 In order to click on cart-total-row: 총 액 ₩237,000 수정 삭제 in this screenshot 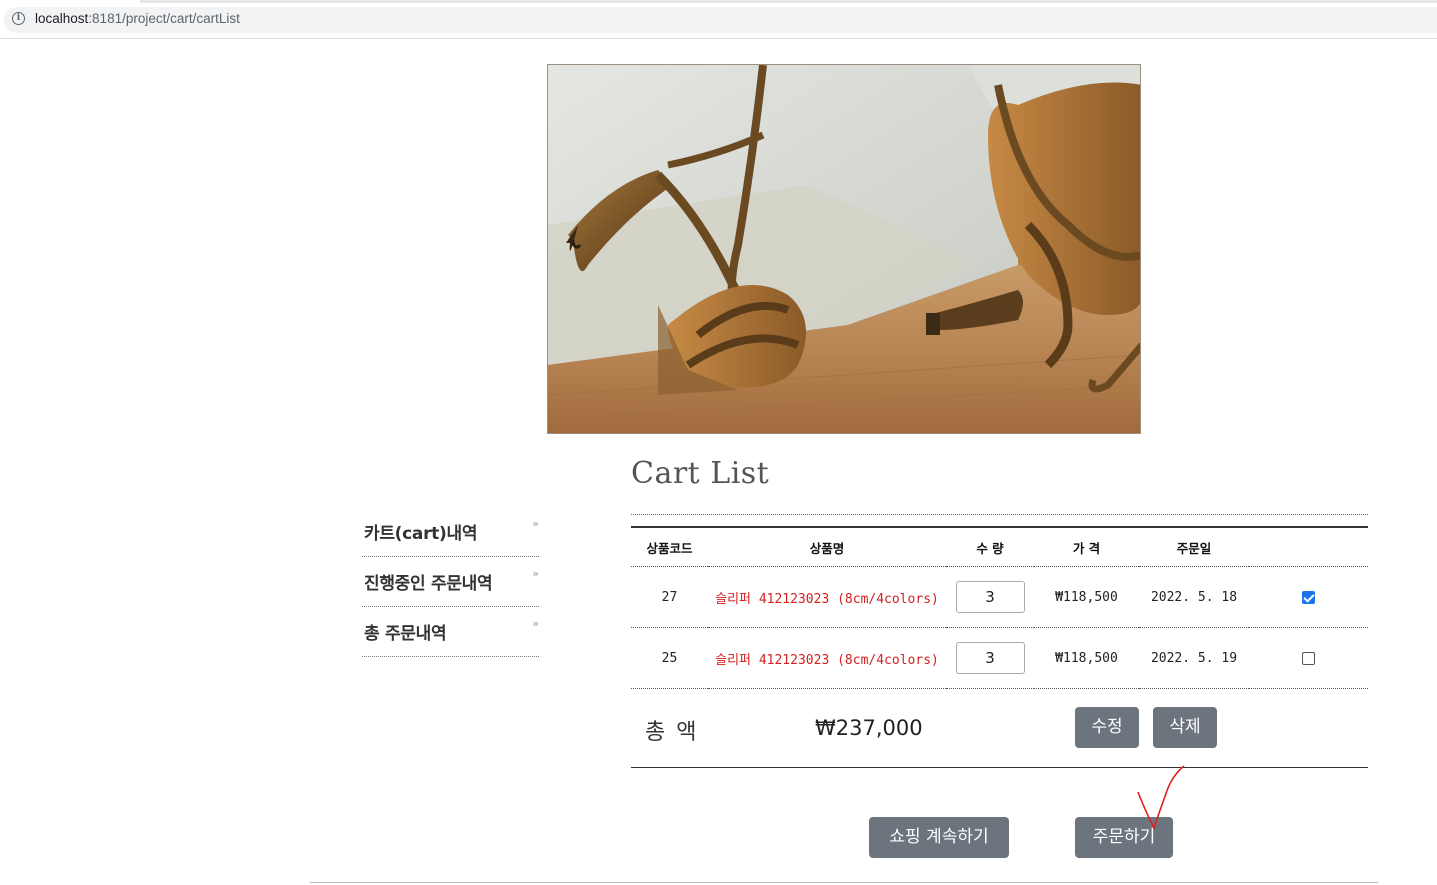, I will do `click(999, 728)`.